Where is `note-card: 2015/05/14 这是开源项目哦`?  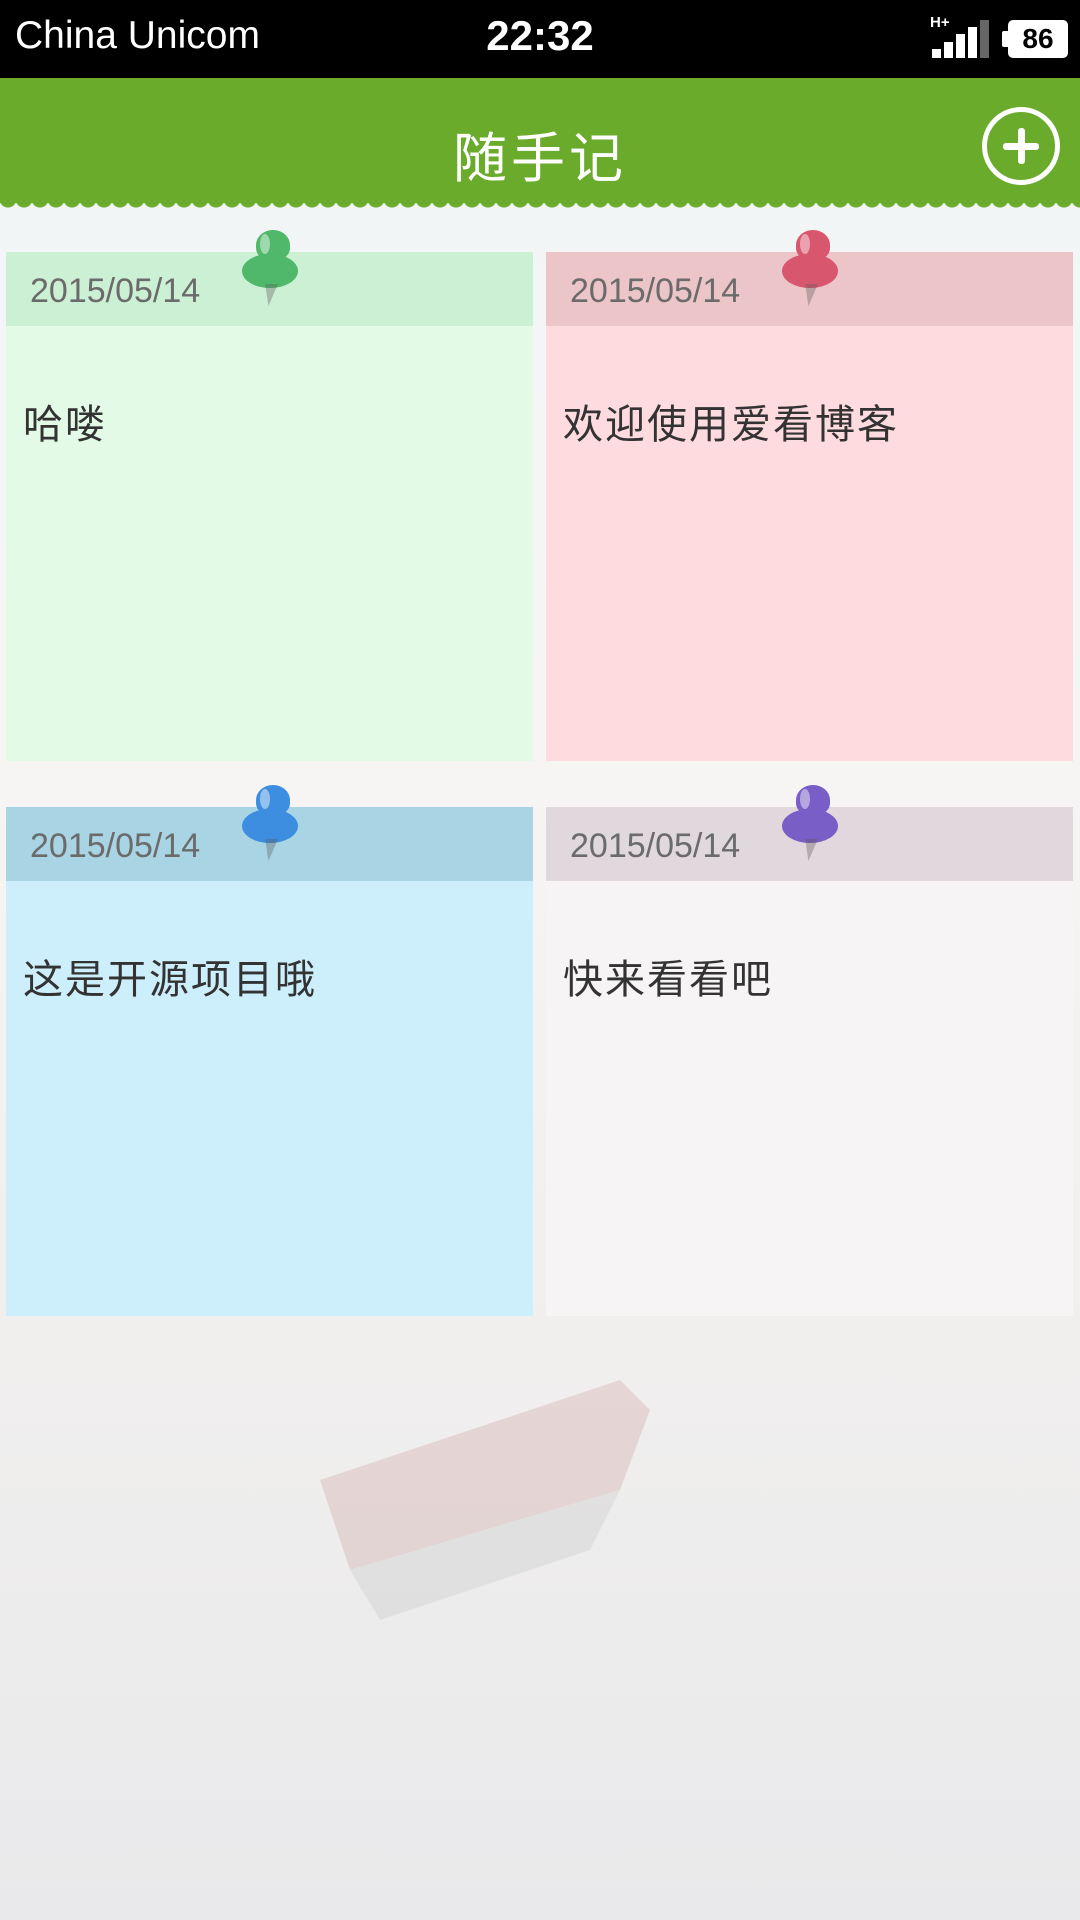
note-card: 2015/05/14 这是开源项目哦 is located at coordinates (269, 1050).